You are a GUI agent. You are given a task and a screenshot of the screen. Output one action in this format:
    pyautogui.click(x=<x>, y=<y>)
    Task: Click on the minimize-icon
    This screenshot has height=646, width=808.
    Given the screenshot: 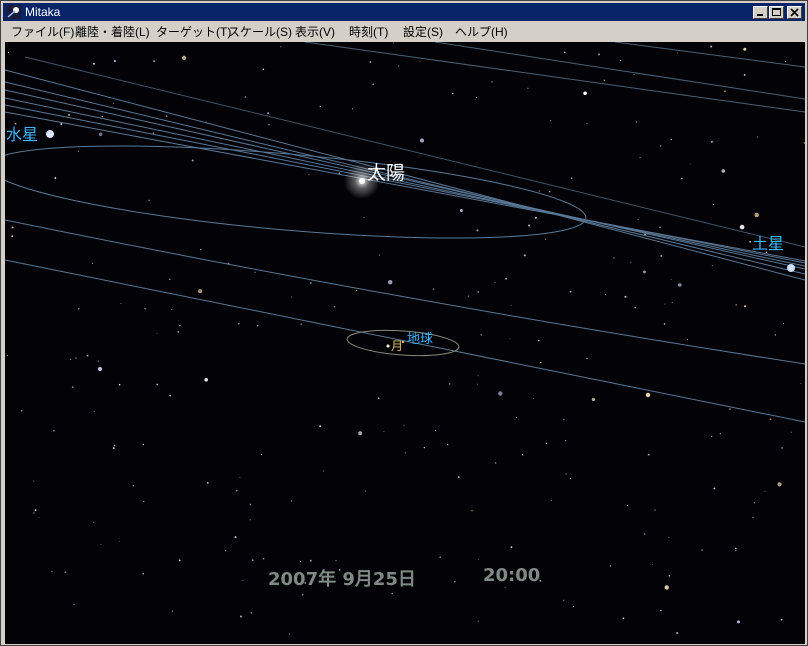 What is the action you would take?
    pyautogui.click(x=760, y=15)
    